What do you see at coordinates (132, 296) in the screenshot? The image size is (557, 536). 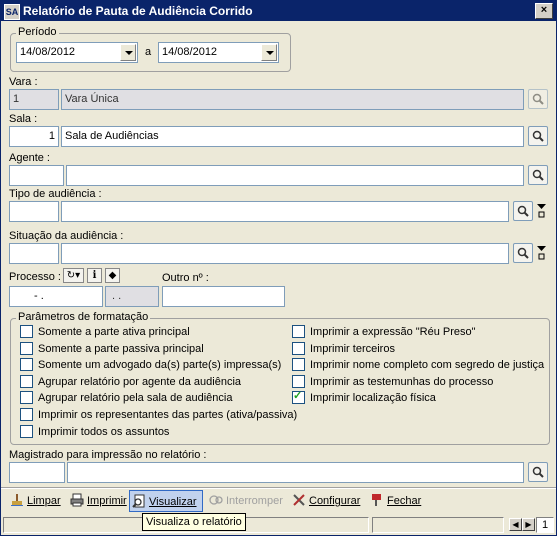 I see `processo-suffix-field: . .` at bounding box center [132, 296].